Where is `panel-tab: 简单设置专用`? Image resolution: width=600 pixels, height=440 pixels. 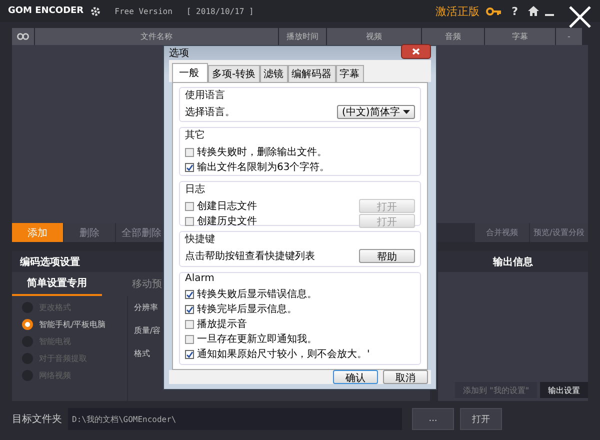
panel-tab: 简单设置专用 is located at coordinates (57, 284).